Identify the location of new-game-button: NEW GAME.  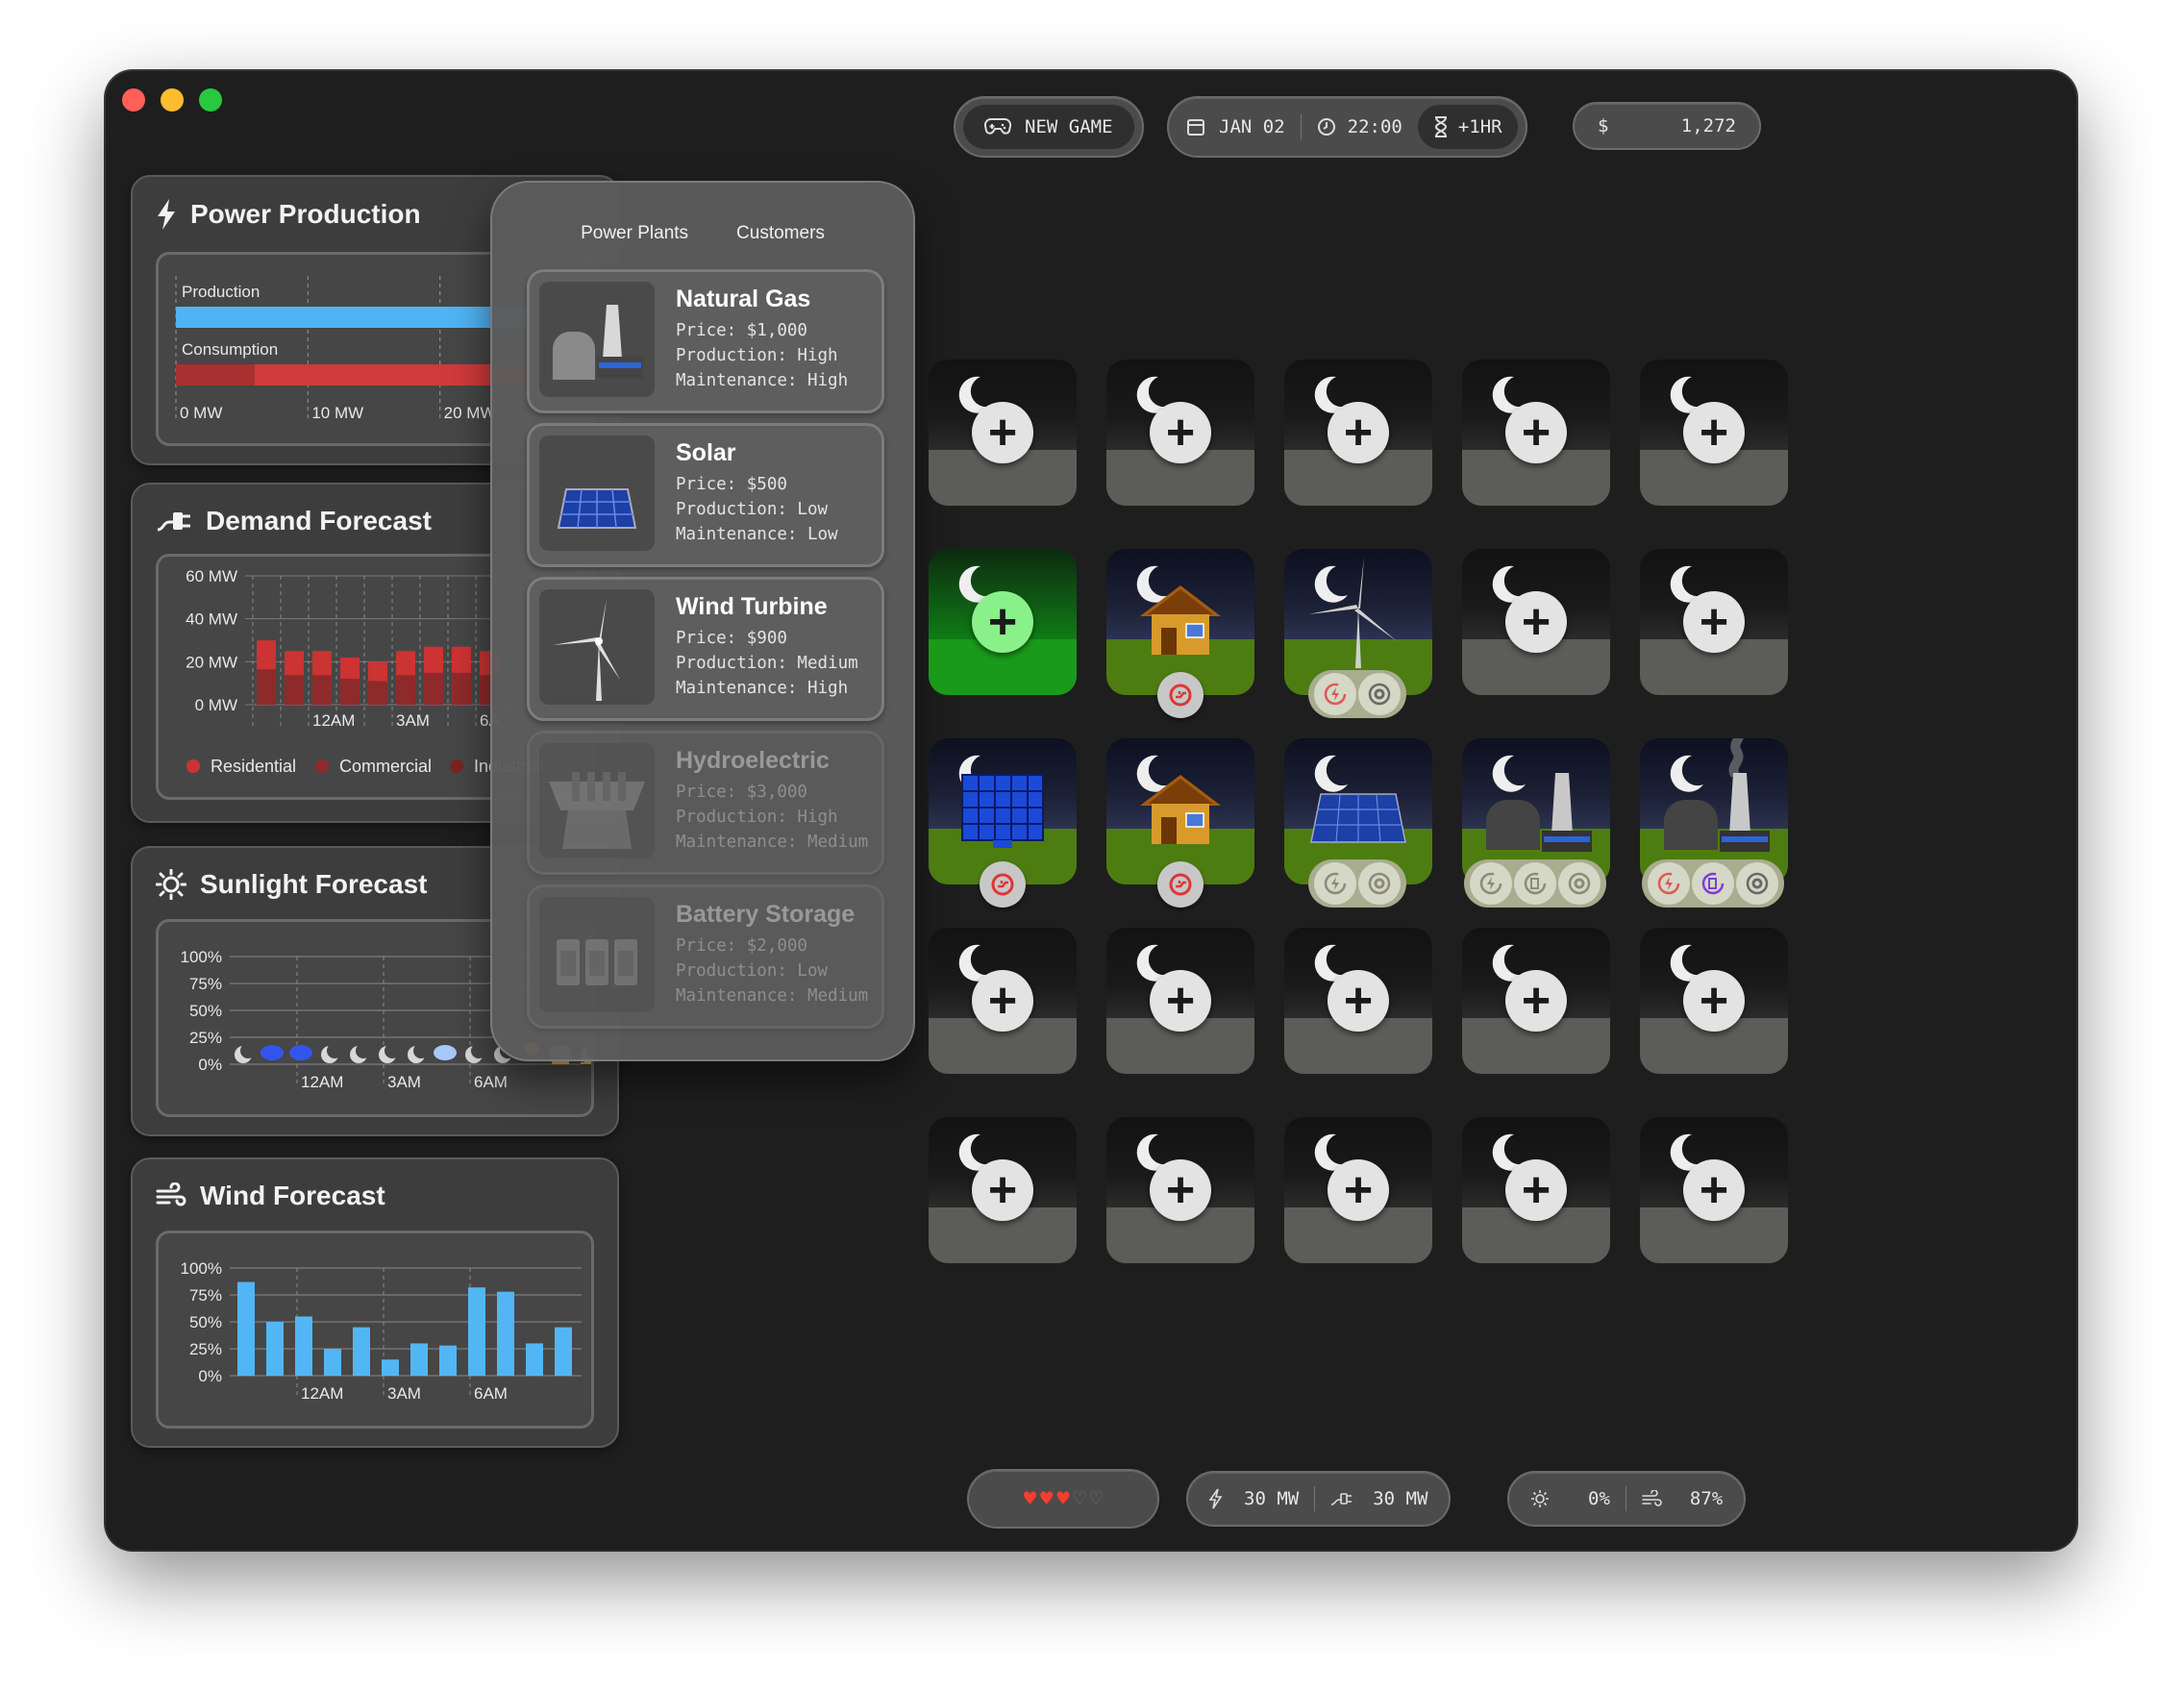
(1048, 127).